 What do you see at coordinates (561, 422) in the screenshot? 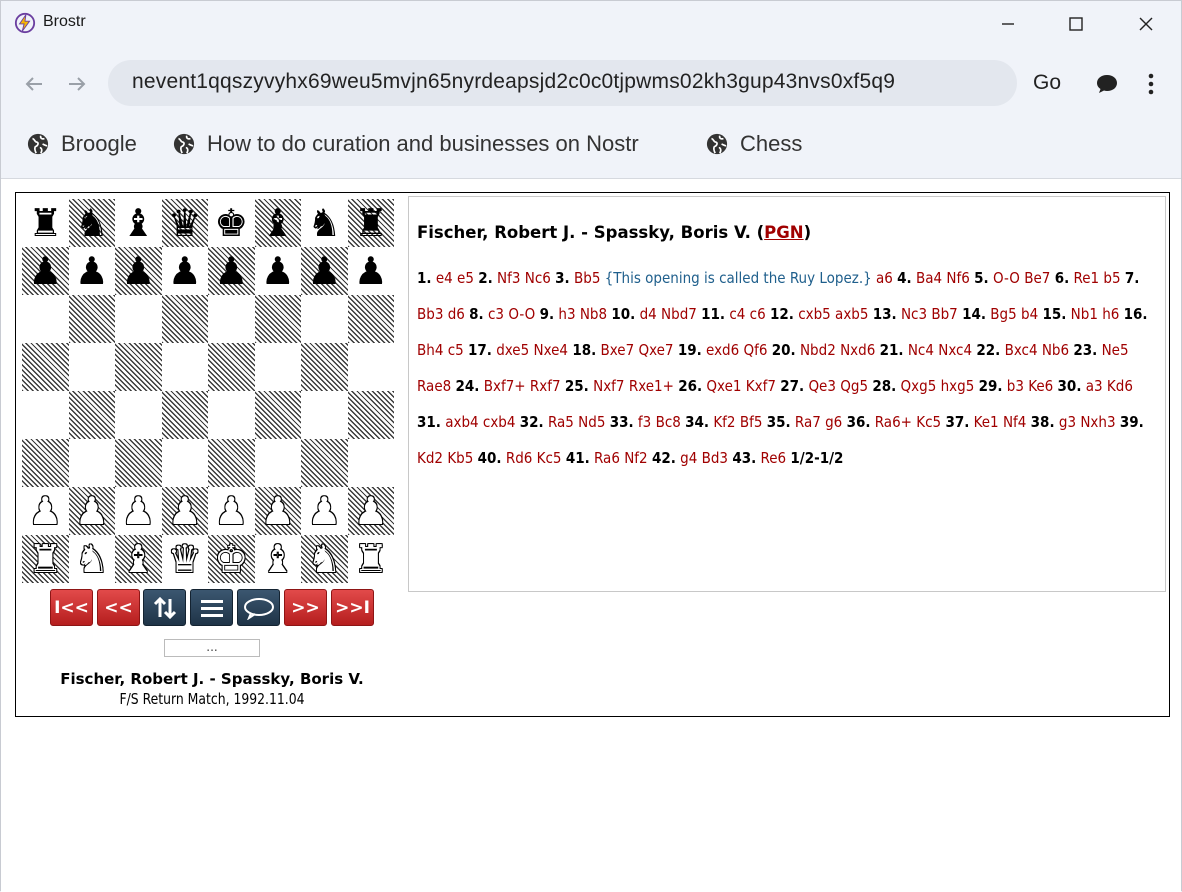
I see `move: Ra5` at bounding box center [561, 422].